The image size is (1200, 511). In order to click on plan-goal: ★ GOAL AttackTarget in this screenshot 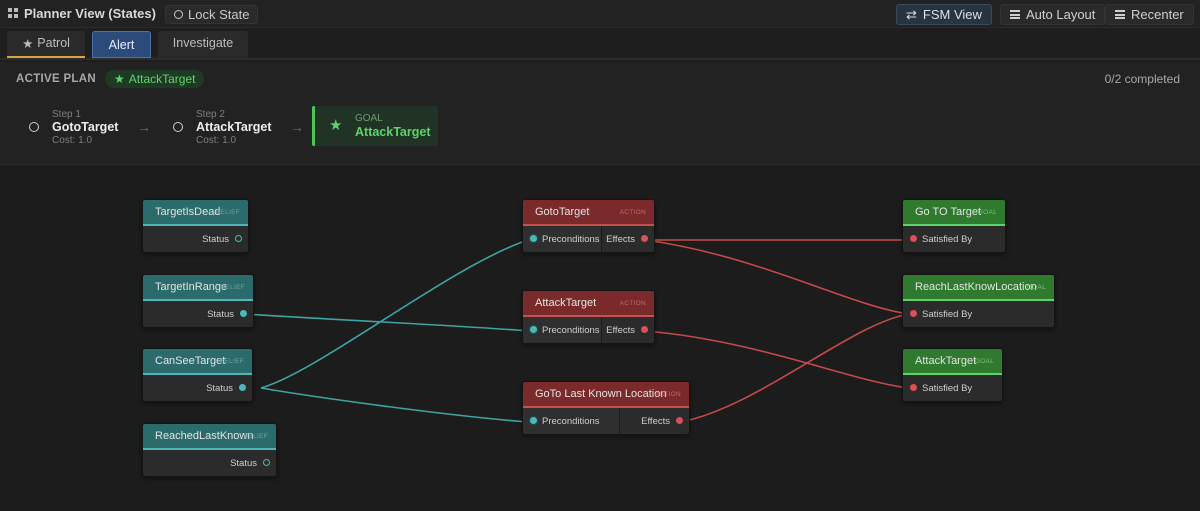, I will do `click(375, 126)`.